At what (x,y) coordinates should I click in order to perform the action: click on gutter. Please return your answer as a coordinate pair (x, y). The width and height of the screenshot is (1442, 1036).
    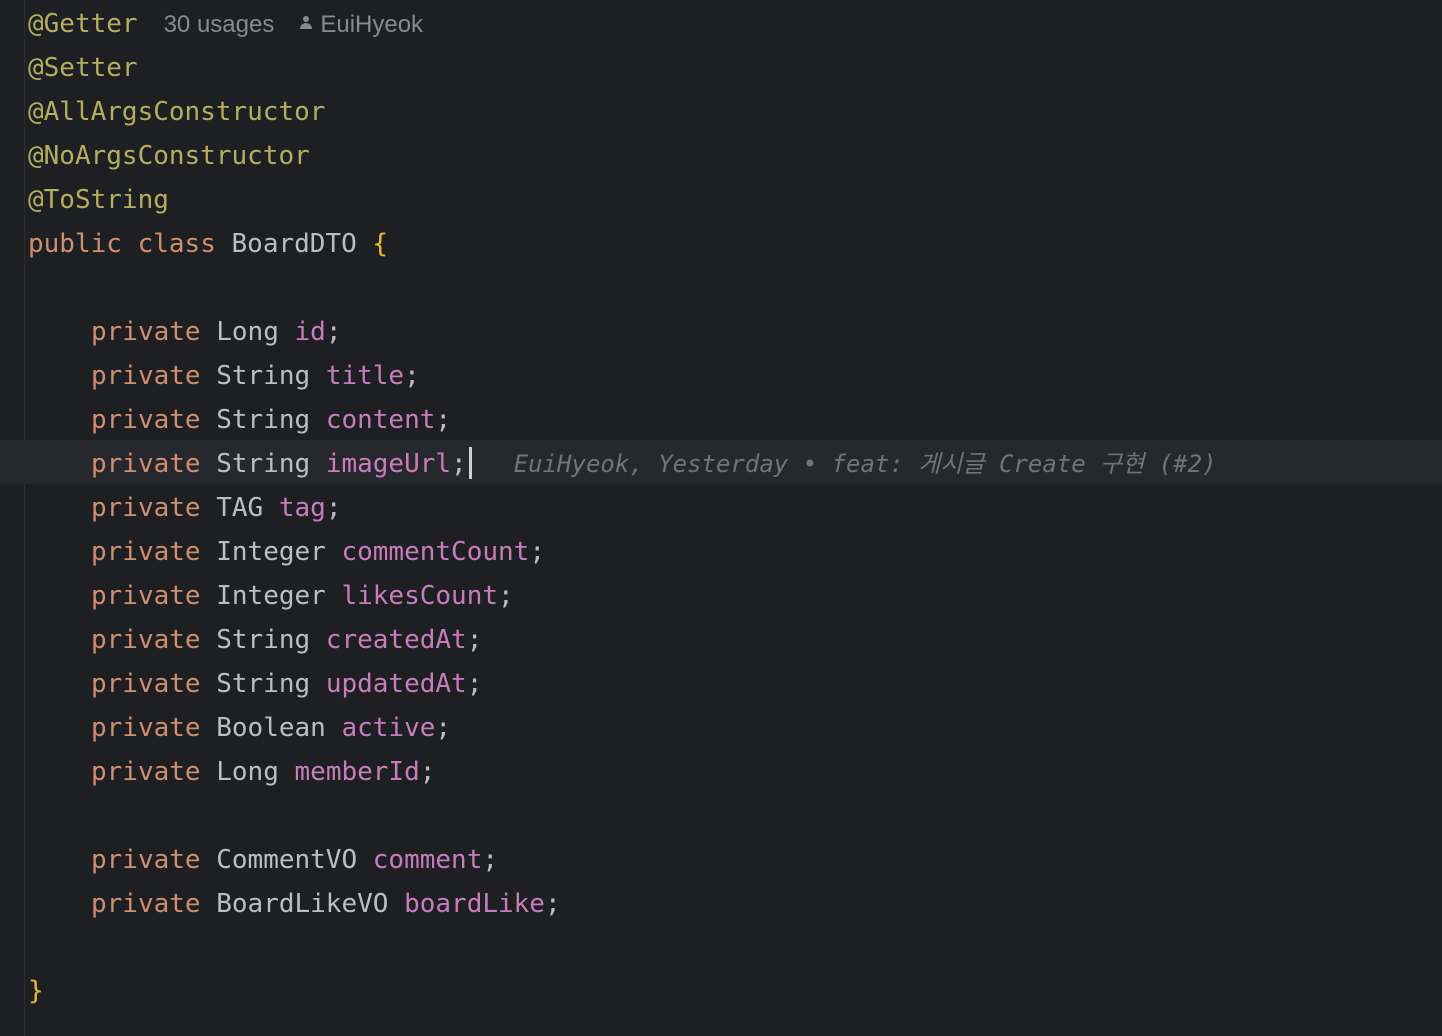
    Looking at the image, I should click on (12, 518).